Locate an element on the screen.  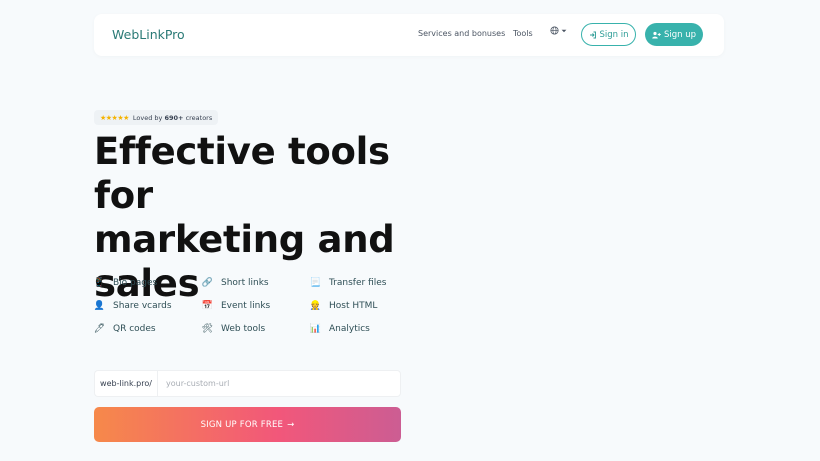
feature-item-transfer-files: 📃 Transfer files is located at coordinates (348, 282).